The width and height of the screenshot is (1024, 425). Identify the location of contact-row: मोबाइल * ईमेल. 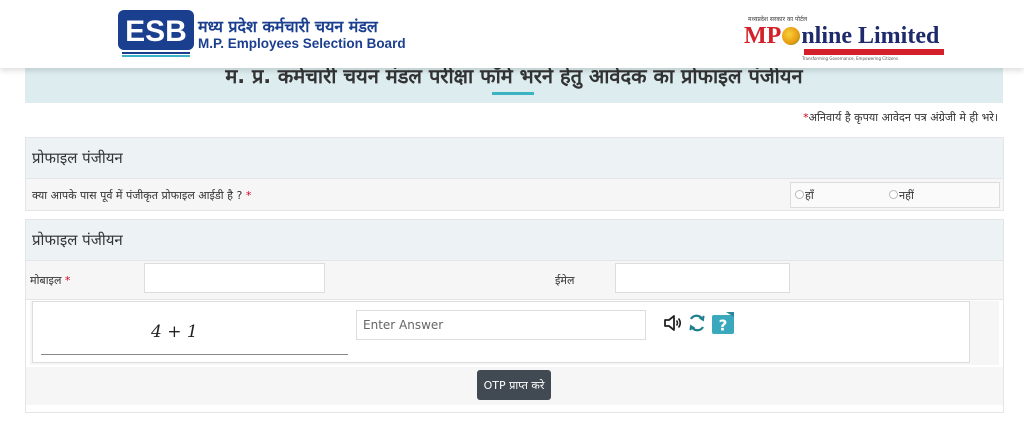
(514, 280).